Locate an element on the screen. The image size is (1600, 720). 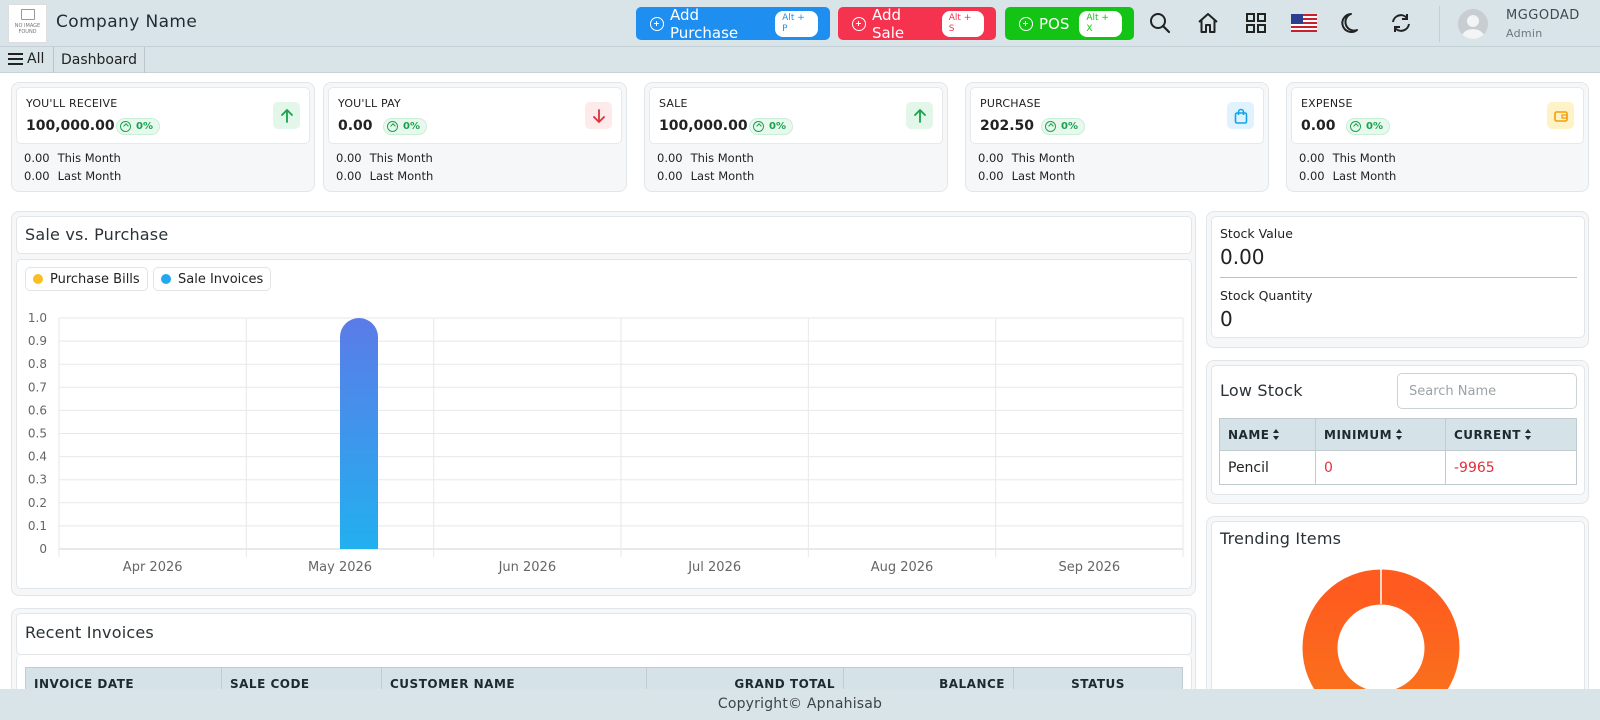
column-header-minimum: MINIMUM is located at coordinates (1380, 434).